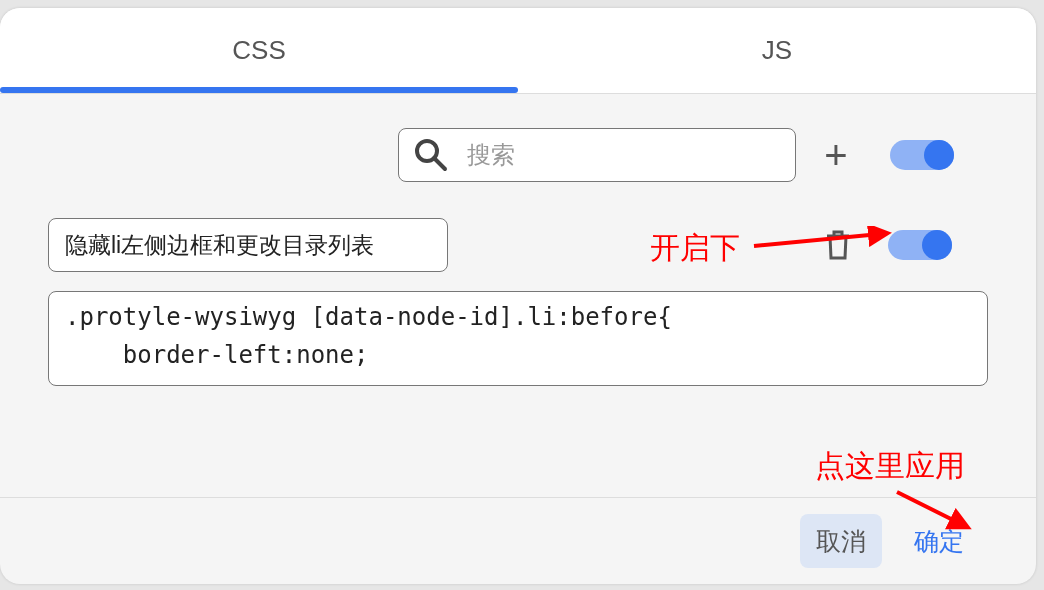  Describe the element at coordinates (431, 155) in the screenshot. I see `search-icon` at that location.